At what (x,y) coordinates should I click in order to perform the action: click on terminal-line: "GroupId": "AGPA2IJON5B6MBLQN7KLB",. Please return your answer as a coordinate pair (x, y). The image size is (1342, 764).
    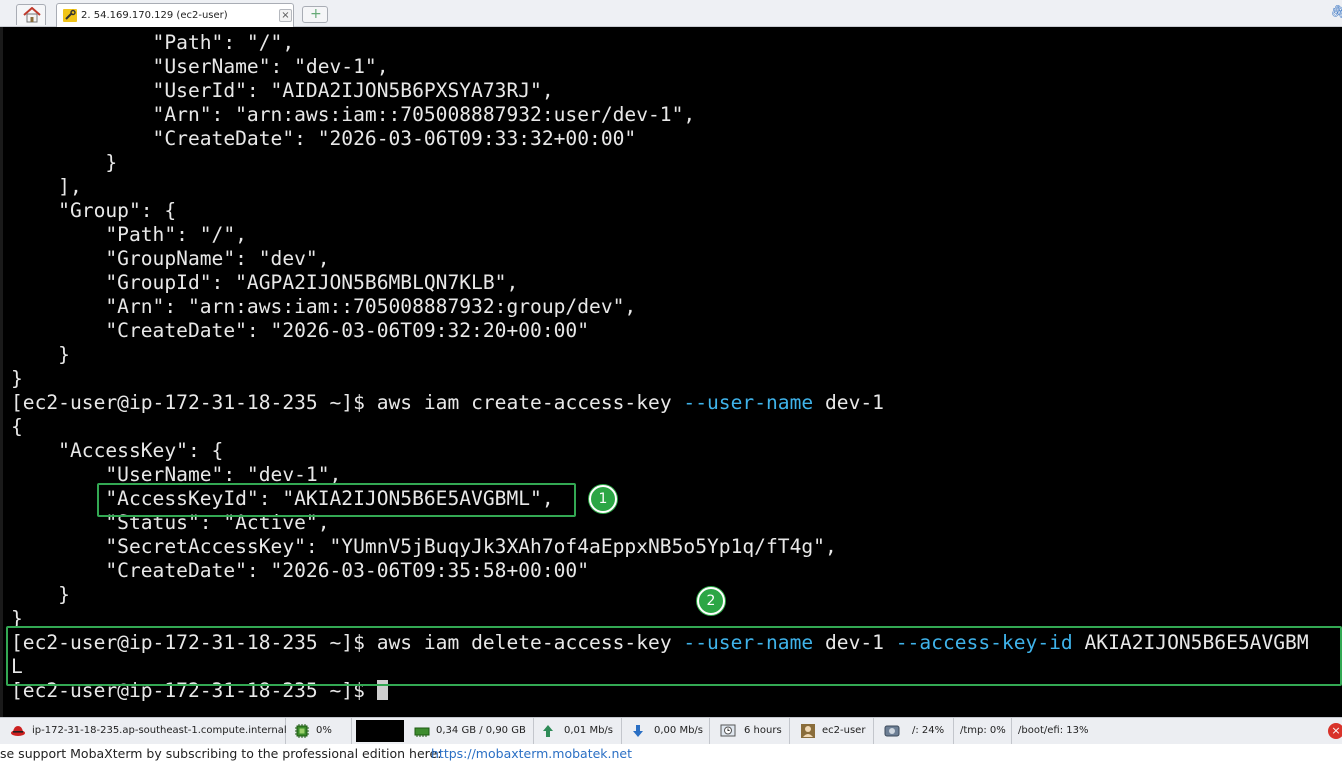
    Looking at the image, I should click on (265, 282).